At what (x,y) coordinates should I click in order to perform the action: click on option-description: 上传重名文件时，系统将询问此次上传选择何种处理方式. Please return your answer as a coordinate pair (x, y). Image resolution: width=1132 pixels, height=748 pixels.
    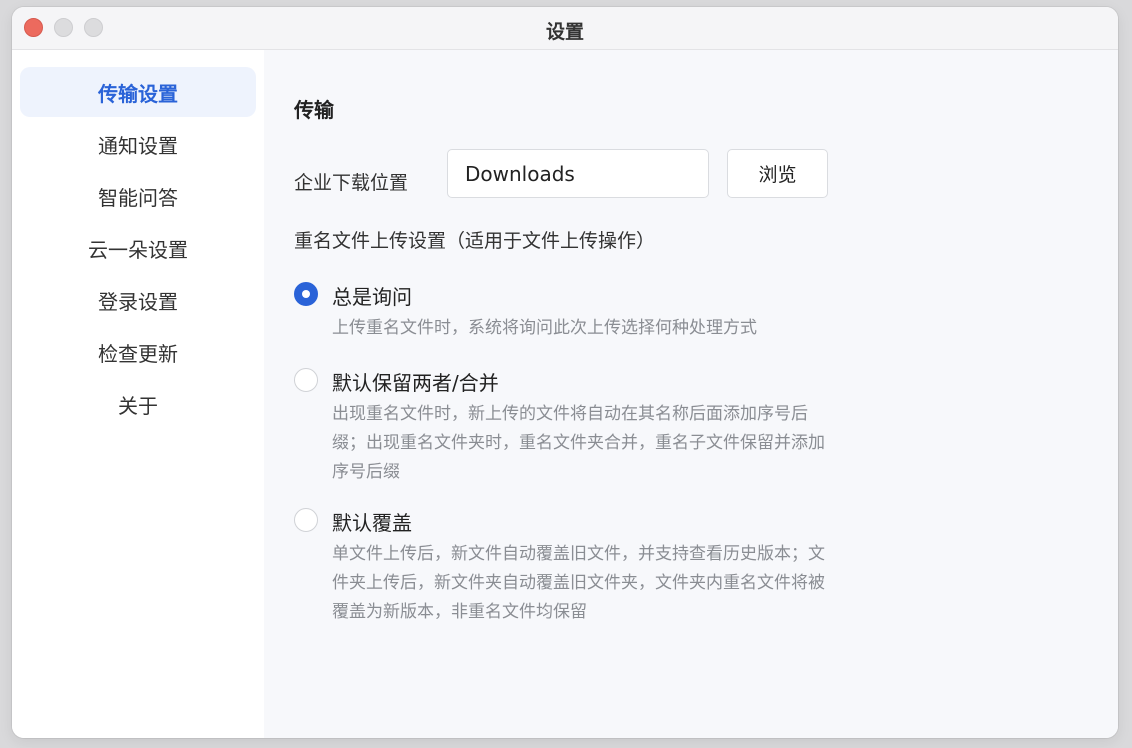
    Looking at the image, I should click on (544, 328).